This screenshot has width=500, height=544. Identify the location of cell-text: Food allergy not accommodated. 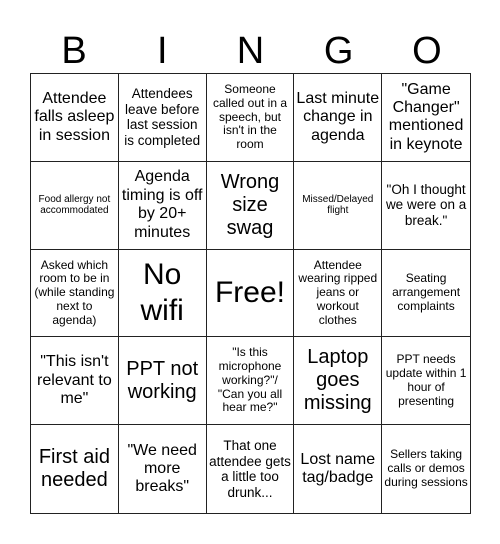
(74, 205).